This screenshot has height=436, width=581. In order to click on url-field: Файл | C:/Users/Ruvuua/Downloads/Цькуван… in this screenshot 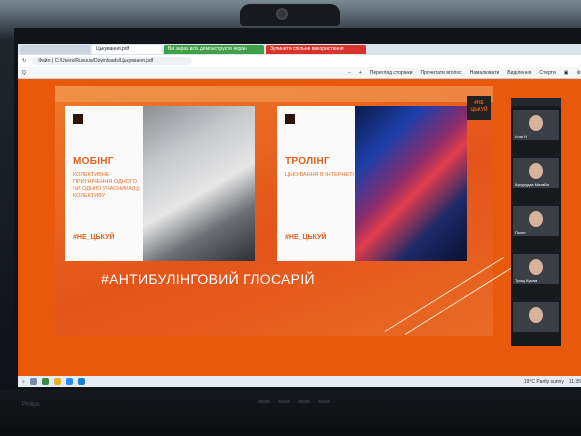, I will do `click(112, 61)`.